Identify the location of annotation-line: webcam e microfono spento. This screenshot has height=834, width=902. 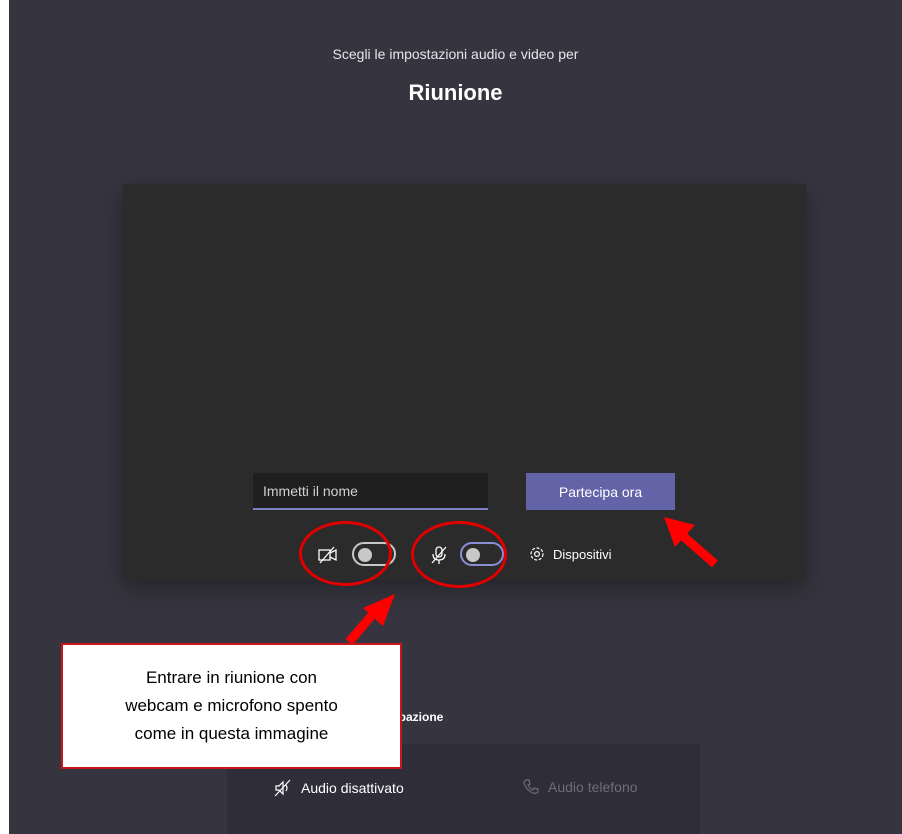
(231, 705).